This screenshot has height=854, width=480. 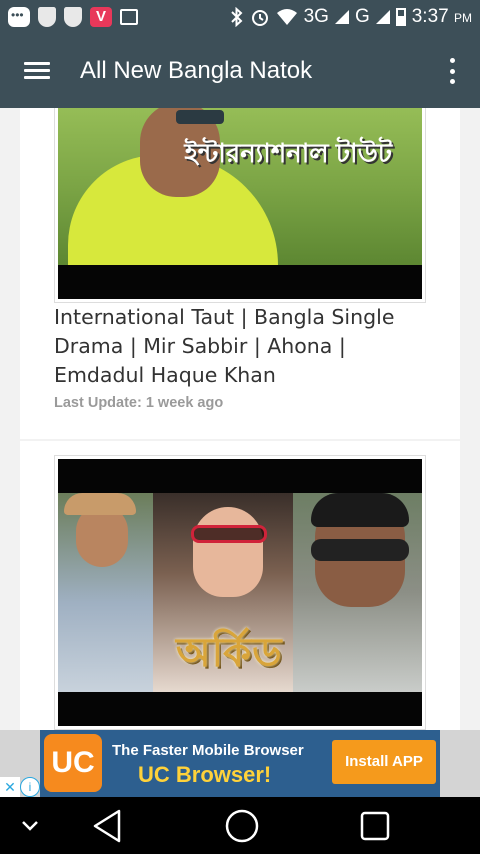 I want to click on recents-icon, so click(x=375, y=825).